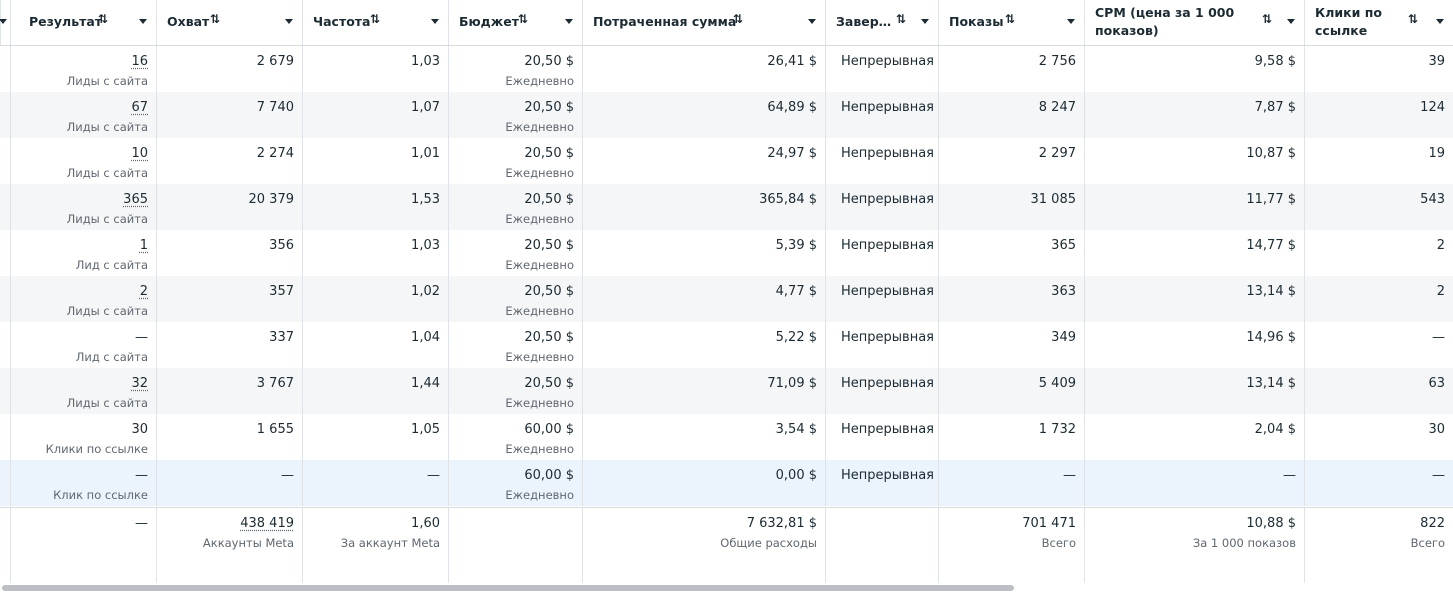  I want to click on result-value: 365, so click(135, 200).